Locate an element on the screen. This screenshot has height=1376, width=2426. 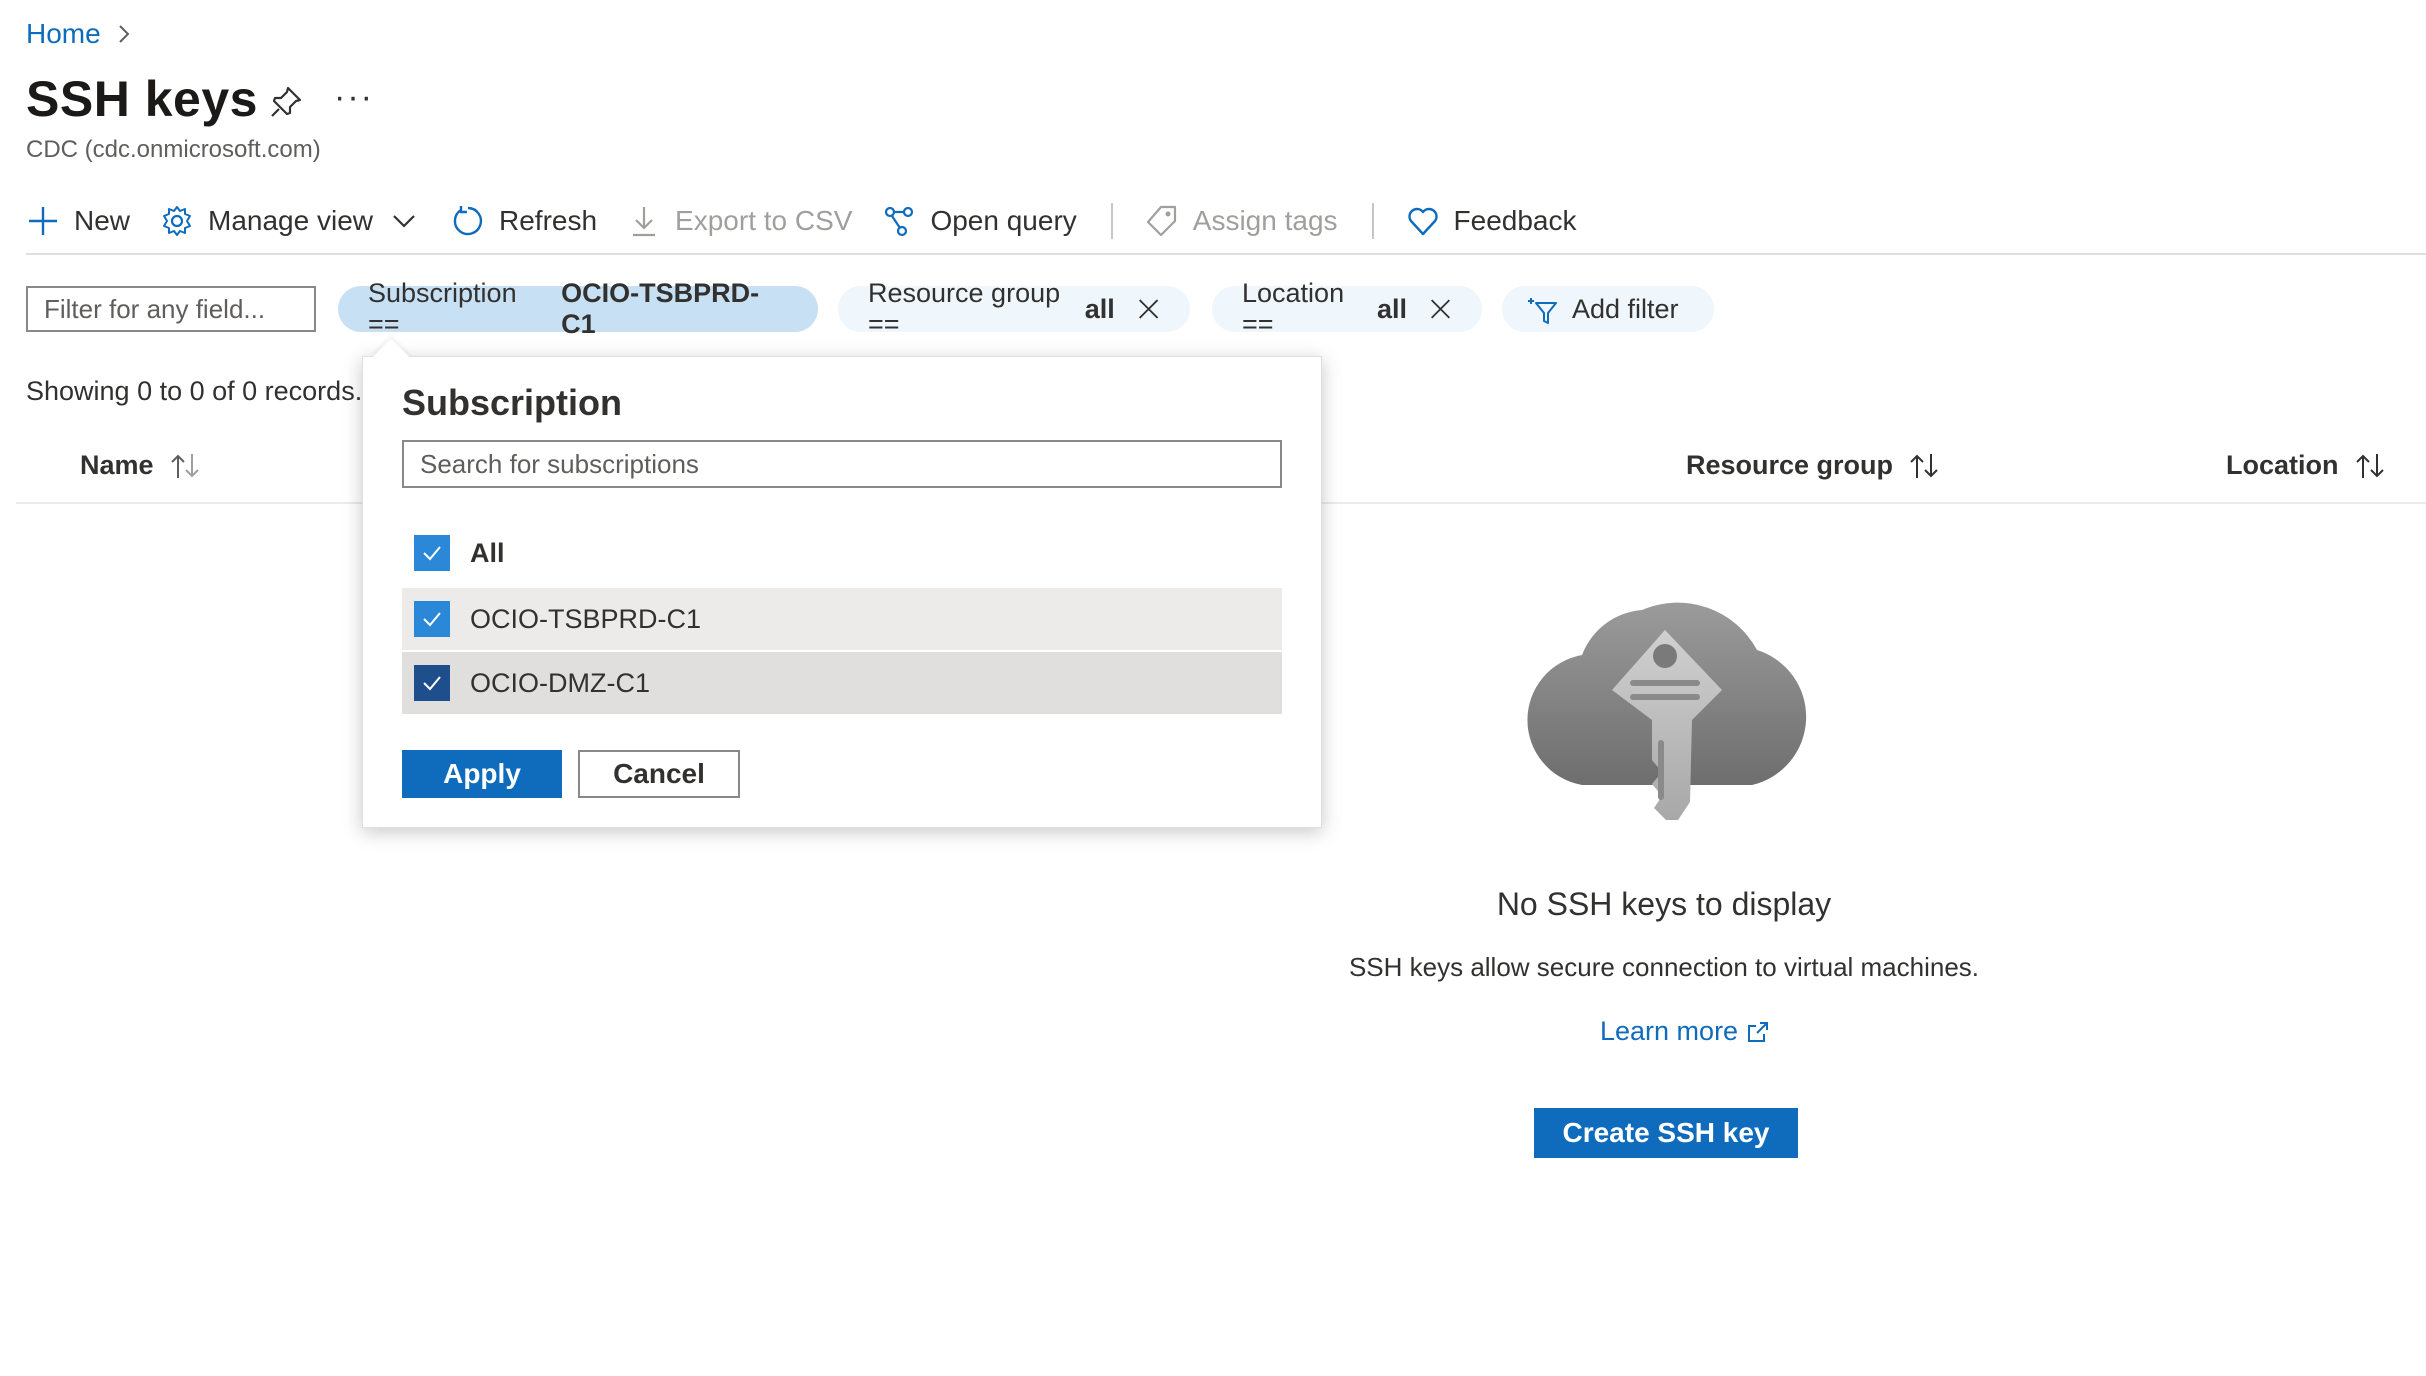
gear-icon is located at coordinates (177, 221).